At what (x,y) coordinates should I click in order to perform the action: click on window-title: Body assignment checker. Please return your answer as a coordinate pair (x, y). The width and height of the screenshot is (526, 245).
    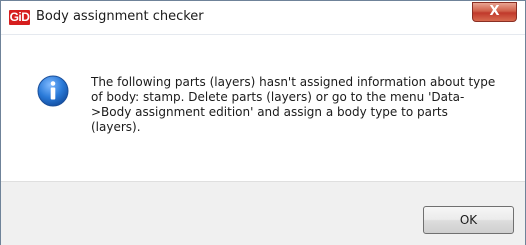
    Looking at the image, I should click on (120, 16).